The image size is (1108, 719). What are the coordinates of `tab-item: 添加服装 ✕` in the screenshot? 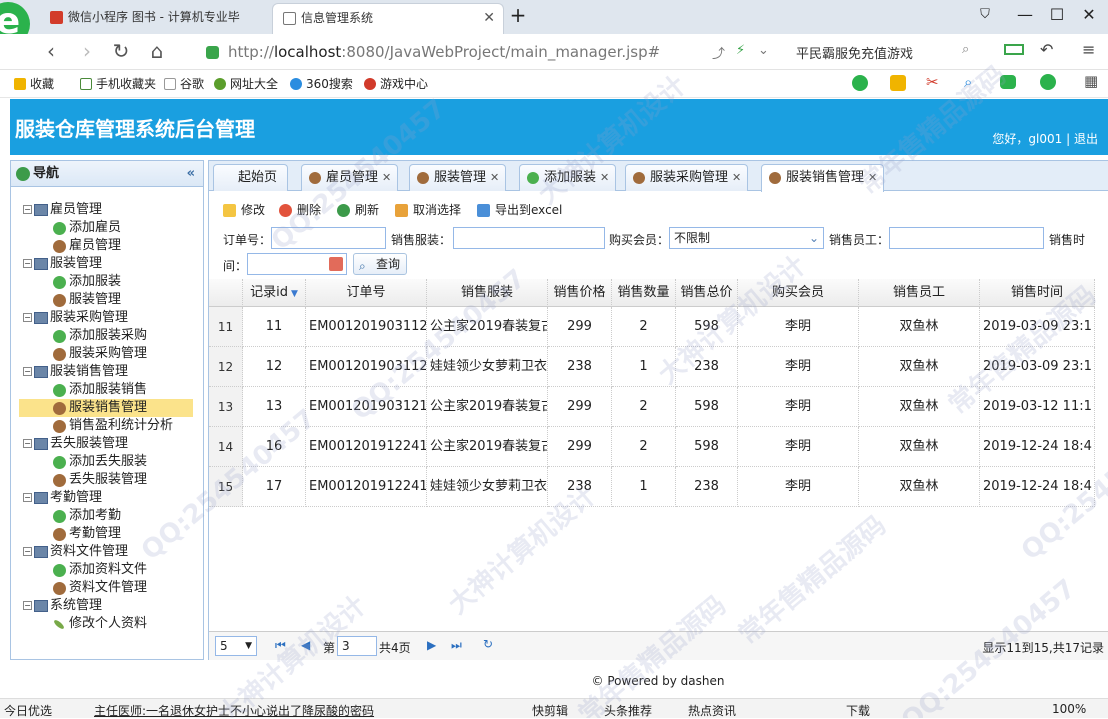 It's located at (568, 177).